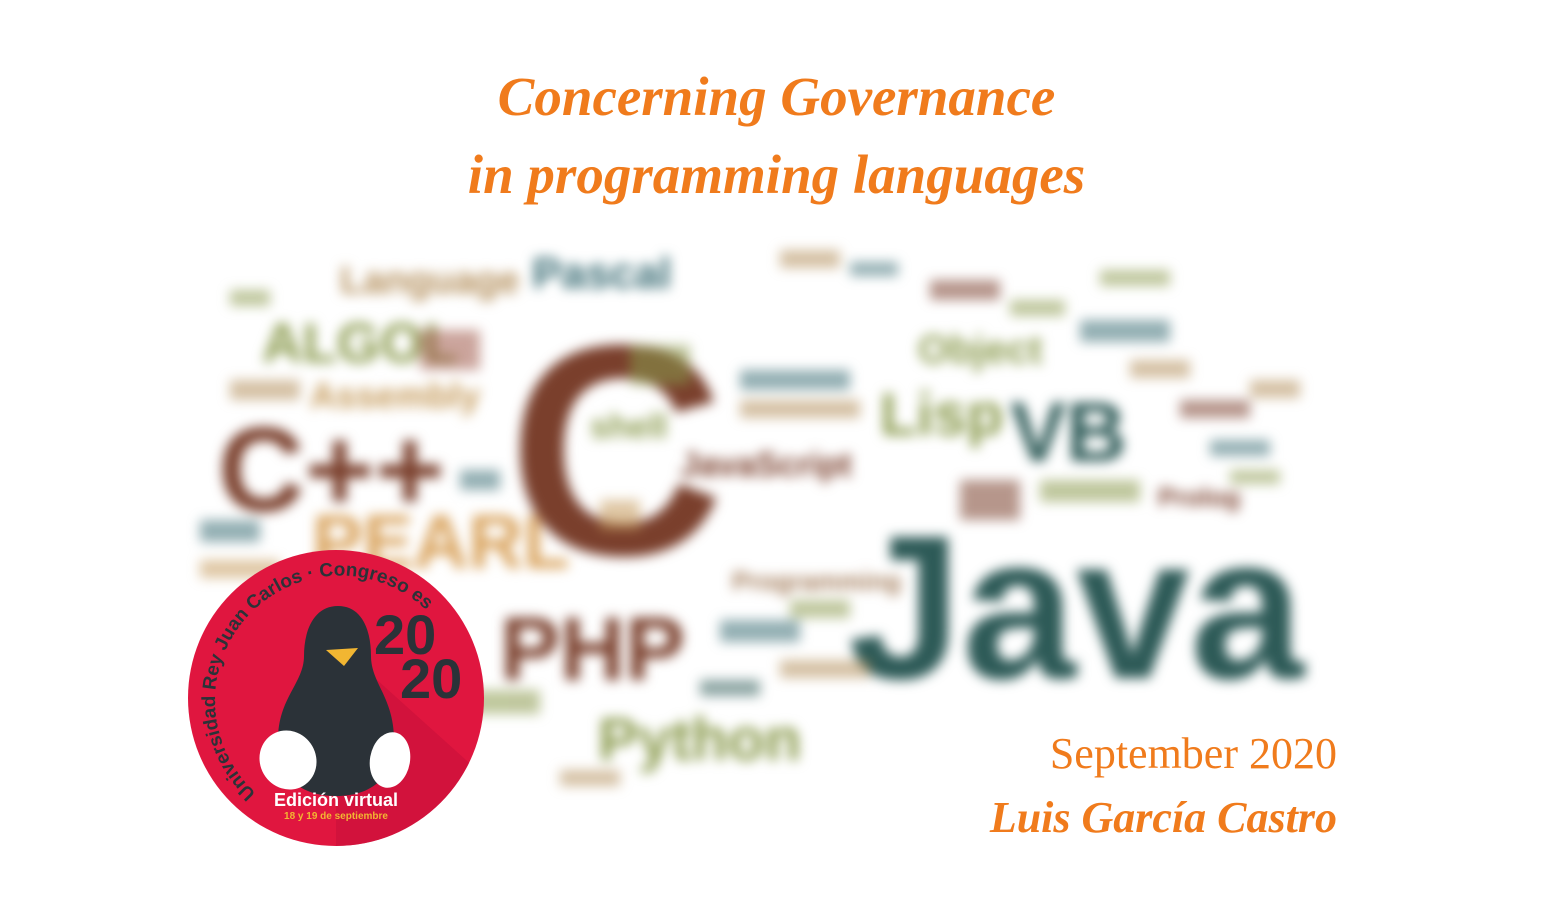 The width and height of the screenshot is (1553, 904). Describe the element at coordinates (336, 816) in the screenshot. I see `badge-dates: 18 y 19 de septiembre` at that location.